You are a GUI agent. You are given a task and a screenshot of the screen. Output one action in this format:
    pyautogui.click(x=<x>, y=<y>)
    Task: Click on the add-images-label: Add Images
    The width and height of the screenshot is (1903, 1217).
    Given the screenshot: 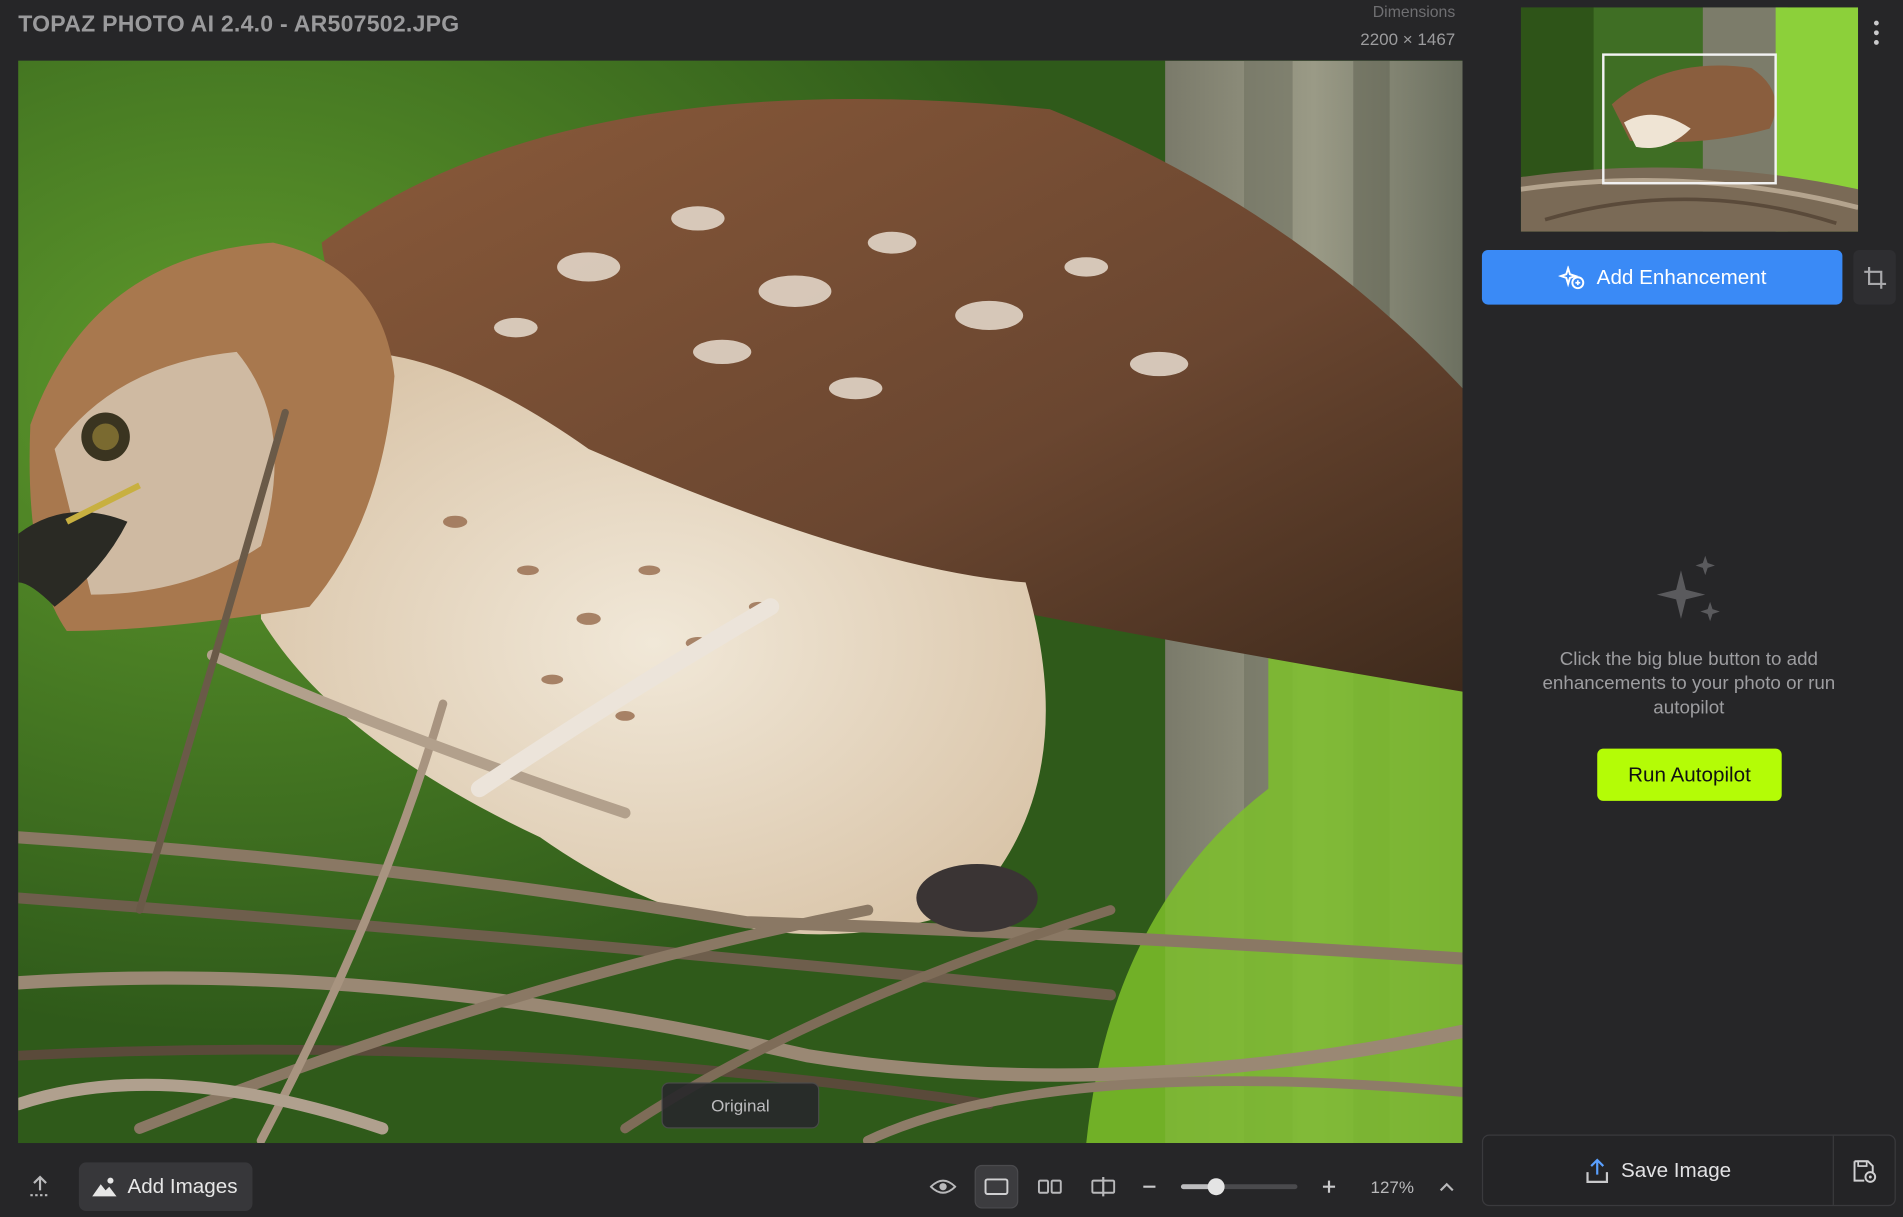 What is the action you would take?
    pyautogui.click(x=182, y=1186)
    